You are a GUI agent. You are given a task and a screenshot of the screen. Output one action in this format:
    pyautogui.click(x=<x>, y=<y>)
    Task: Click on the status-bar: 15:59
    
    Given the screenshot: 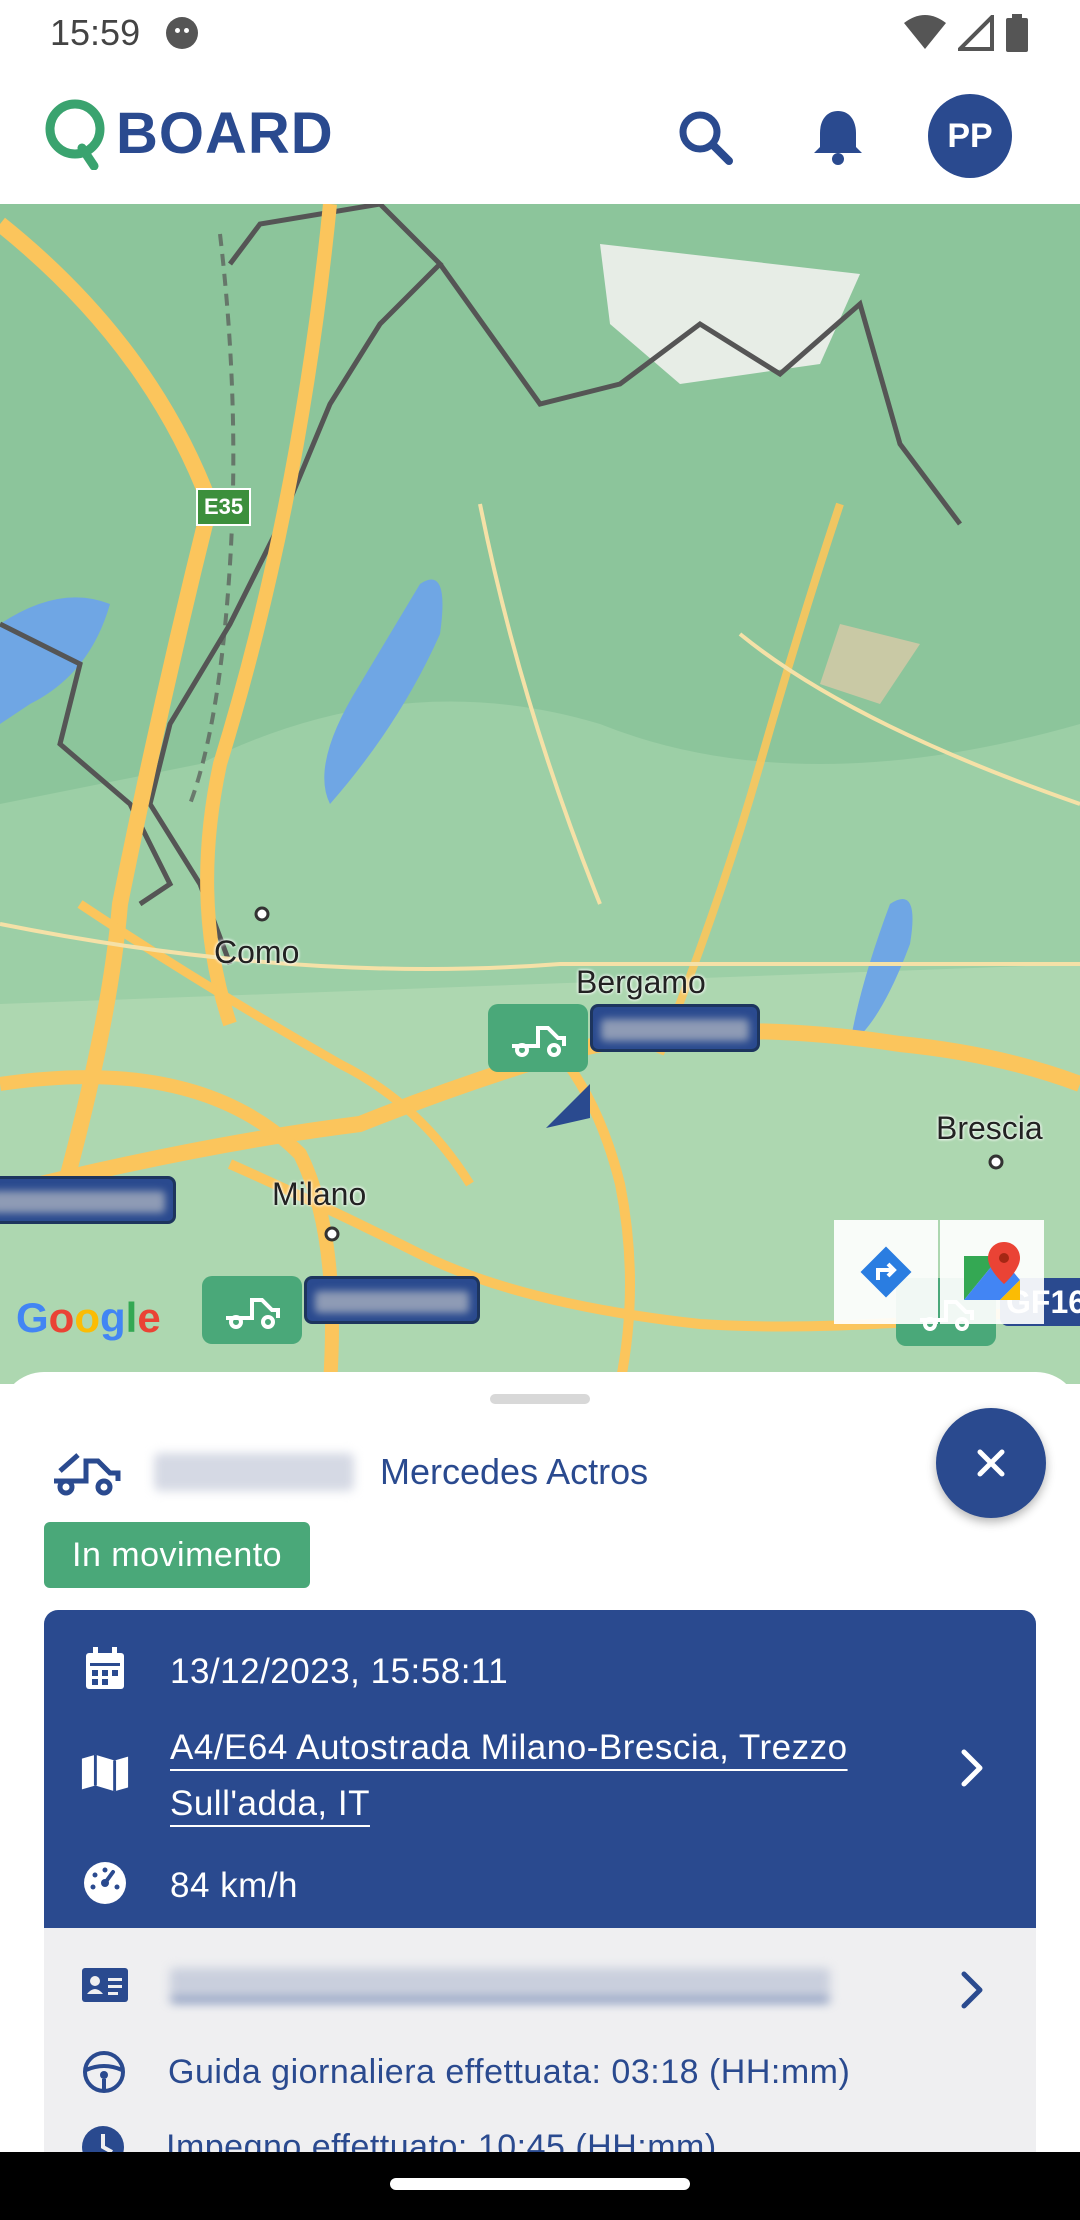 What is the action you would take?
    pyautogui.click(x=540, y=33)
    